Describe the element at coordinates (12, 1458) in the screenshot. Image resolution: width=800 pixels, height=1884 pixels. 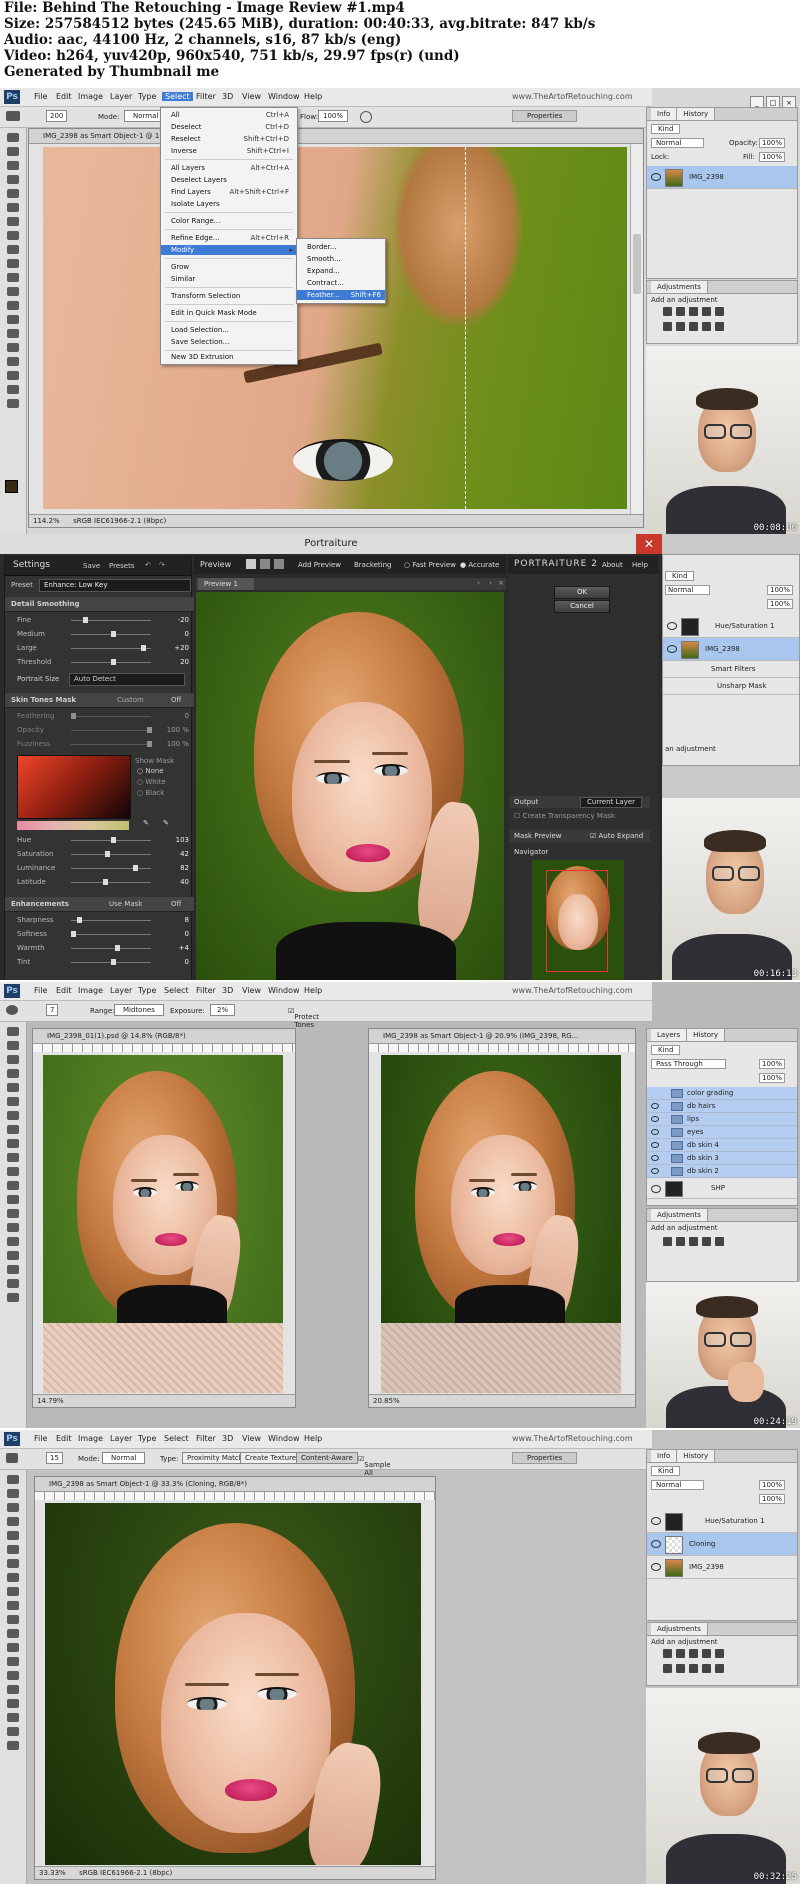
I see `spot-healing-tool-icon` at that location.